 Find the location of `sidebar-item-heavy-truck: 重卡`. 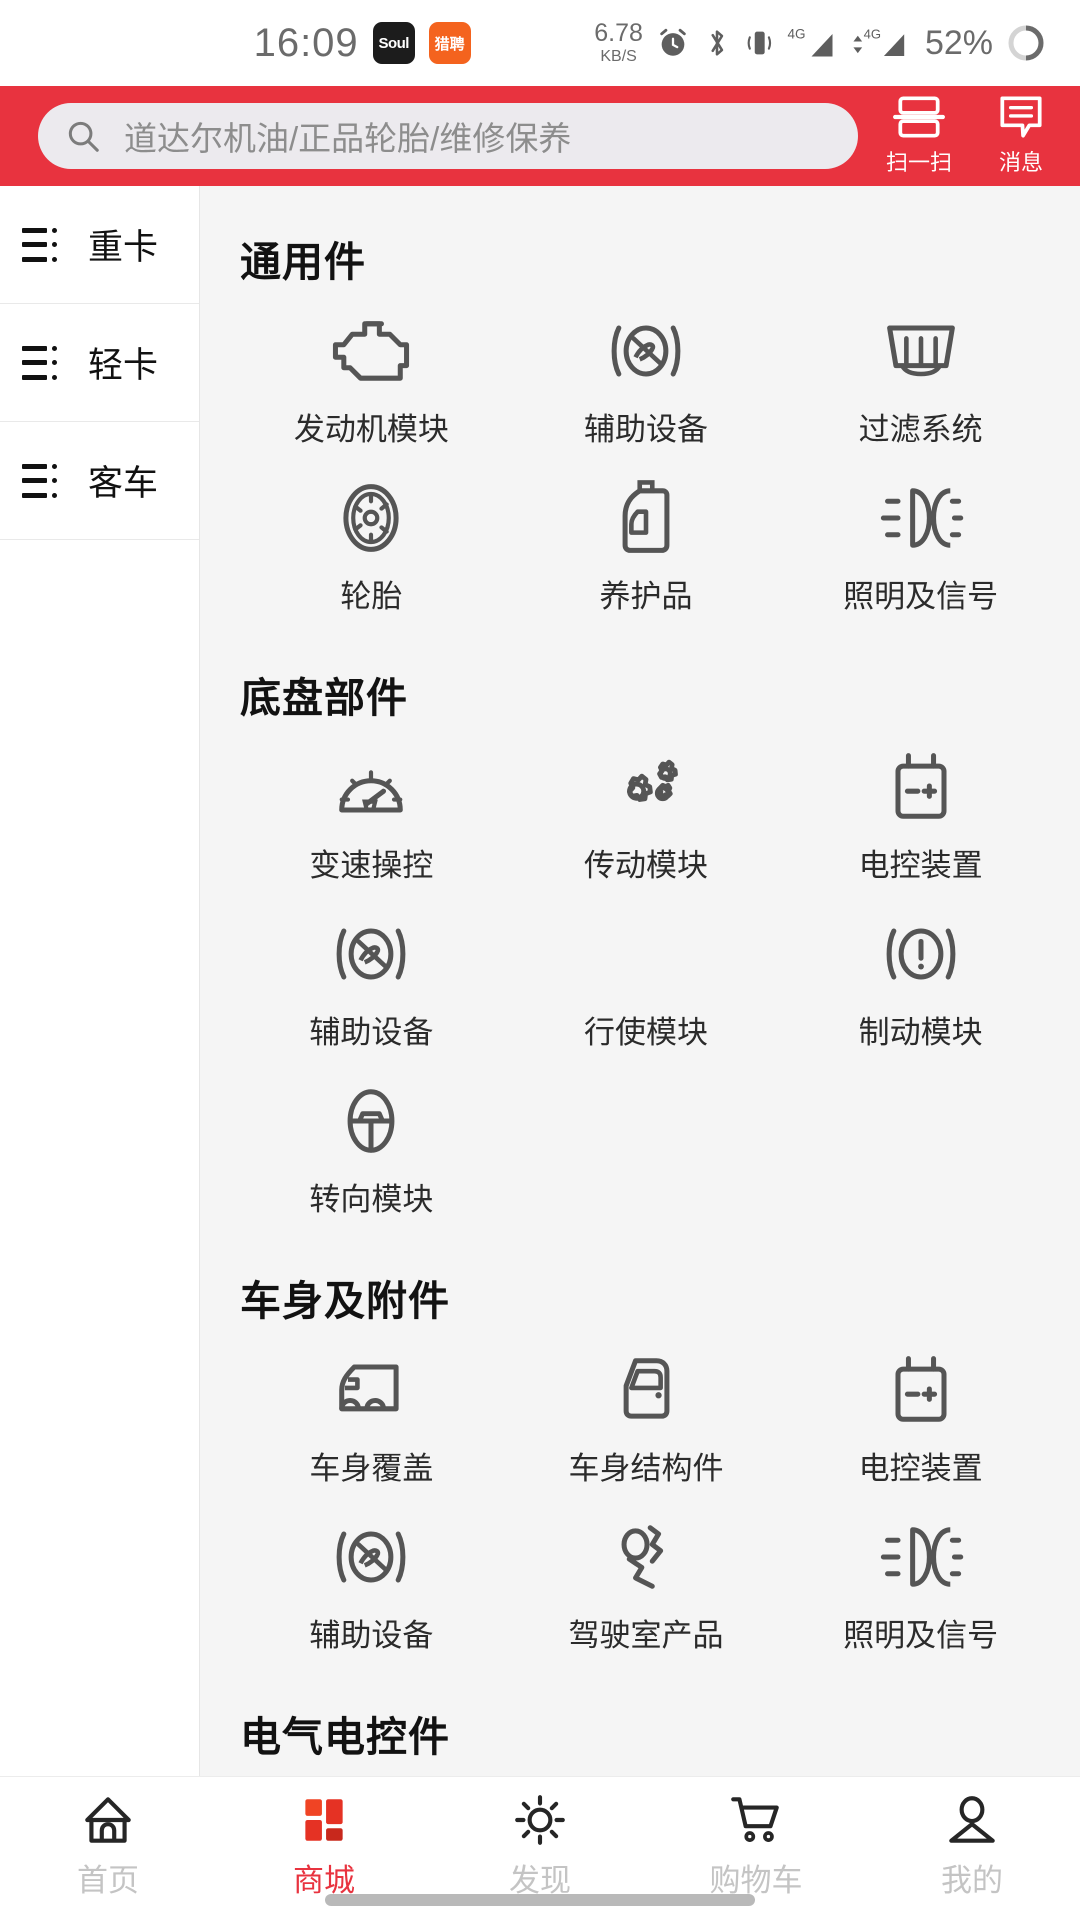

sidebar-item-heavy-truck: 重卡 is located at coordinates (99, 245).